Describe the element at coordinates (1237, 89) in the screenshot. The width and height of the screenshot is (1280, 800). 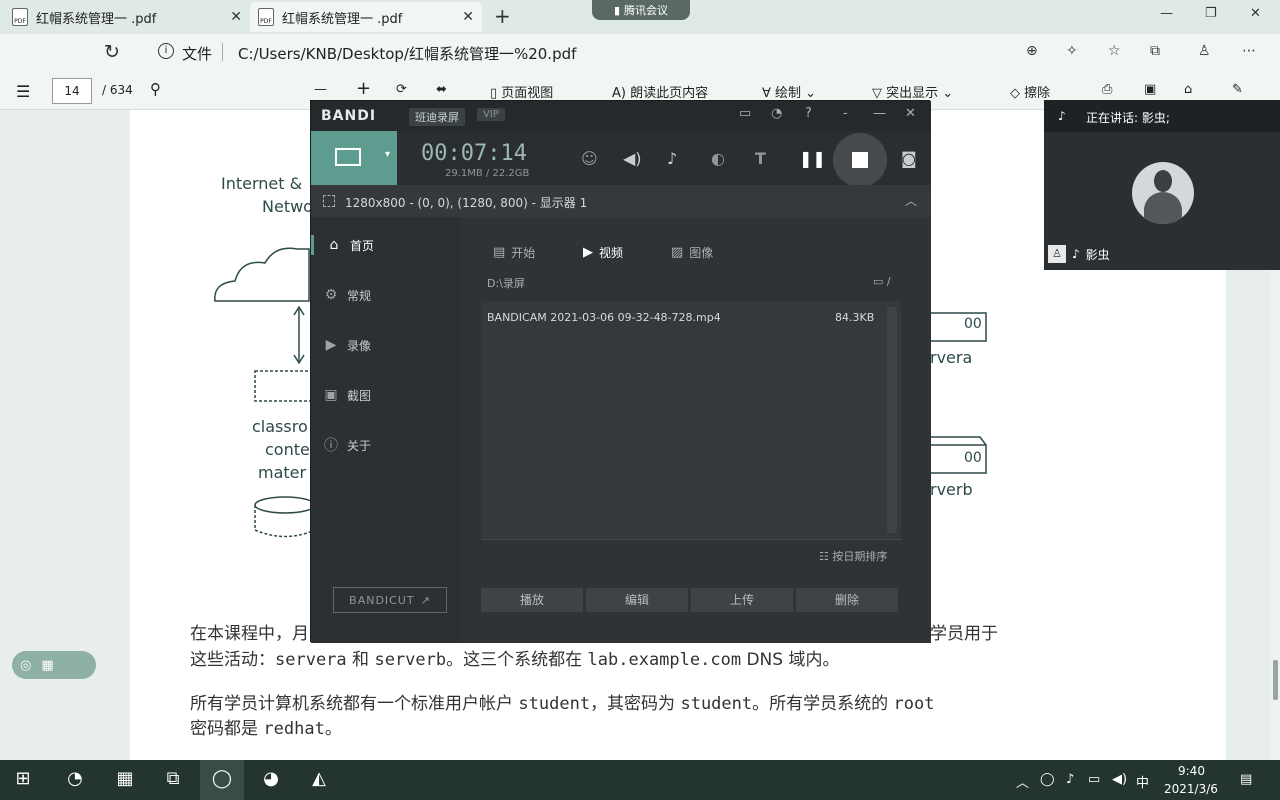
I see `pin-icon: ✎` at that location.